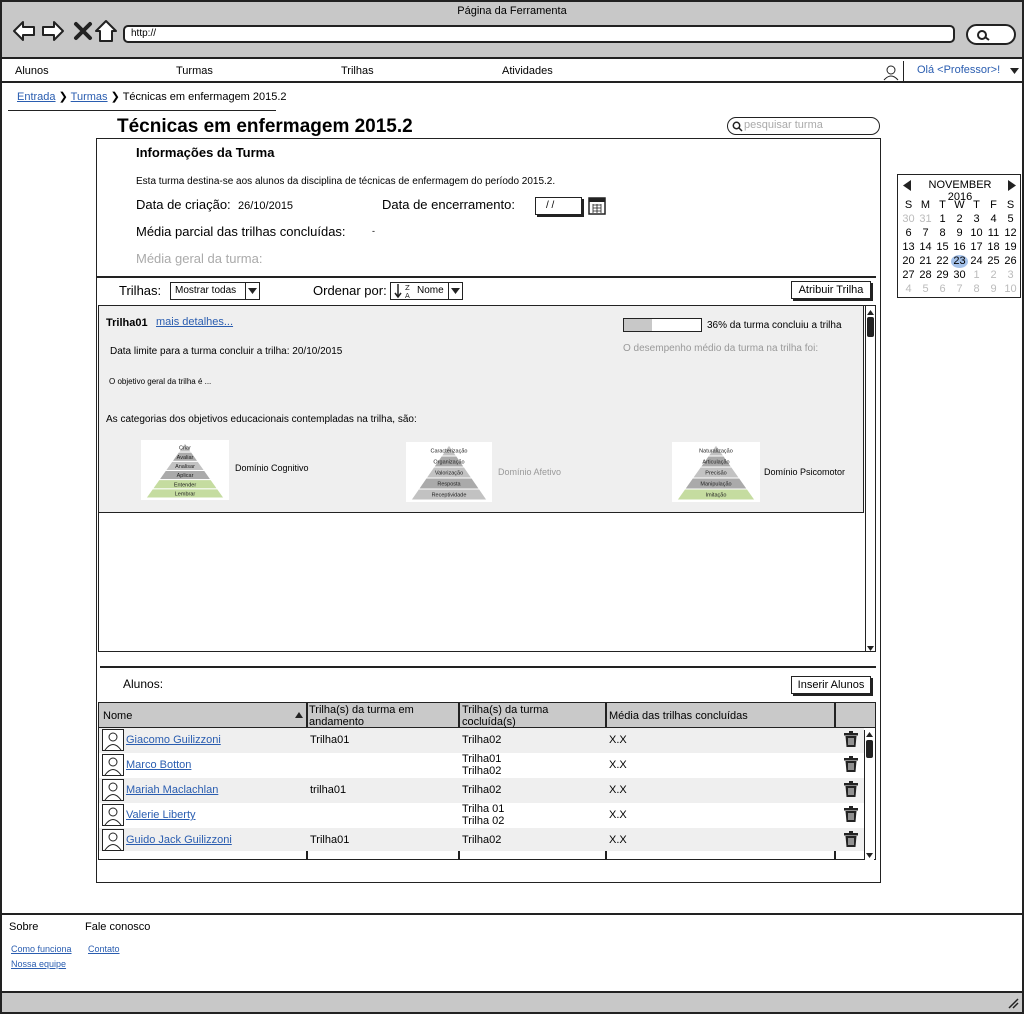  I want to click on calendar-day: 31, so click(925, 219).